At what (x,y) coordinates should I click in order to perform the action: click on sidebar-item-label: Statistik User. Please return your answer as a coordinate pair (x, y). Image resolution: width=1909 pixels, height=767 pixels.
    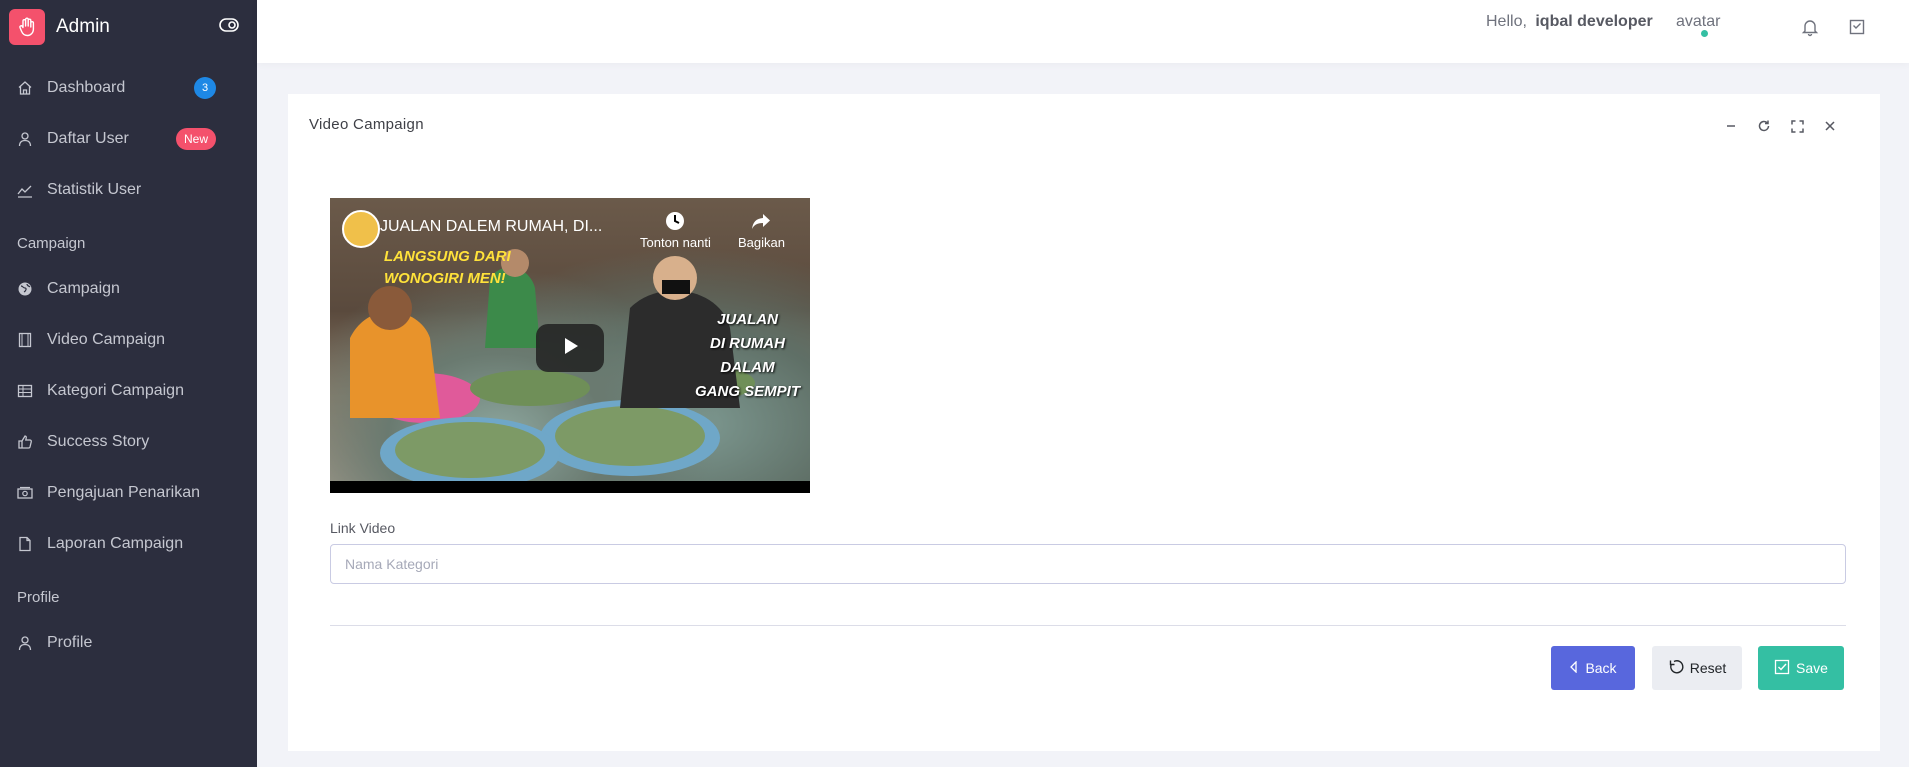
    Looking at the image, I should click on (94, 189).